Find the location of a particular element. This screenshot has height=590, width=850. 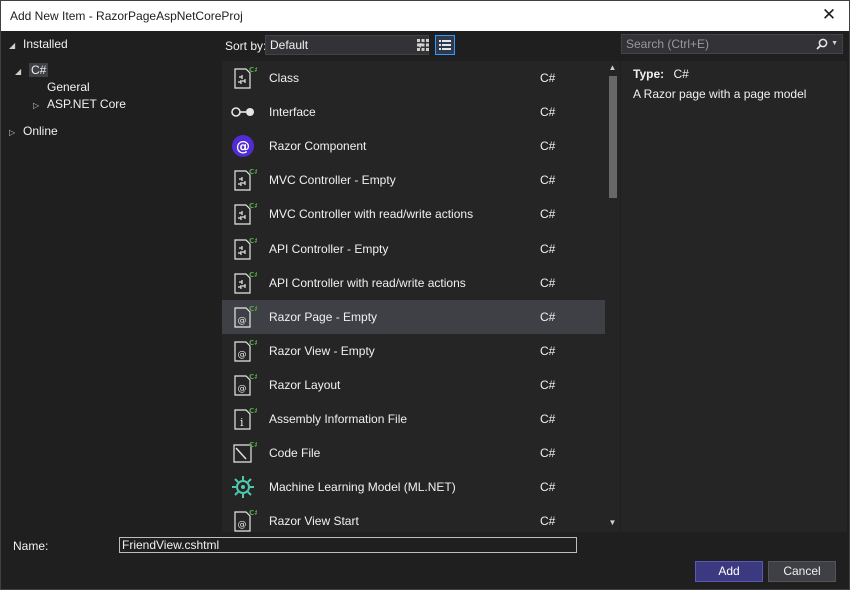

razor-view-icon: @C# is located at coordinates (244, 351).